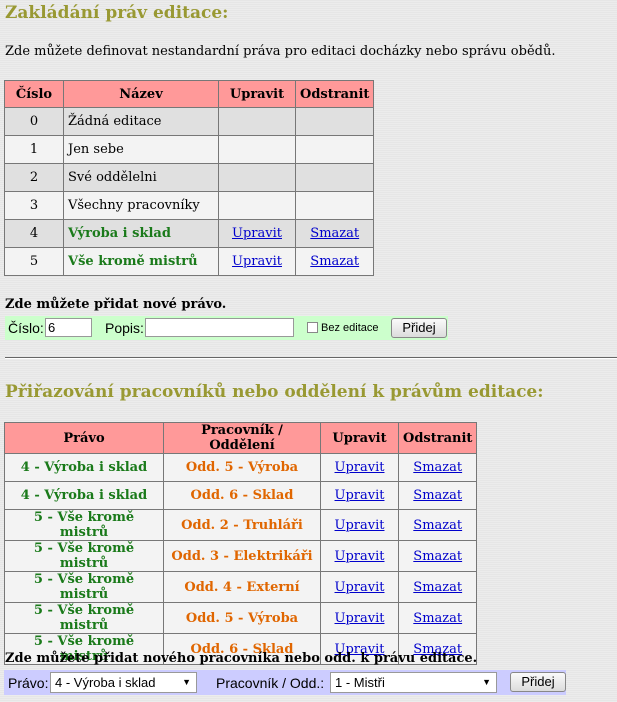 The height and width of the screenshot is (702, 617). Describe the element at coordinates (413, 682) in the screenshot. I see `target-select: 1 - Mistři ▼` at that location.